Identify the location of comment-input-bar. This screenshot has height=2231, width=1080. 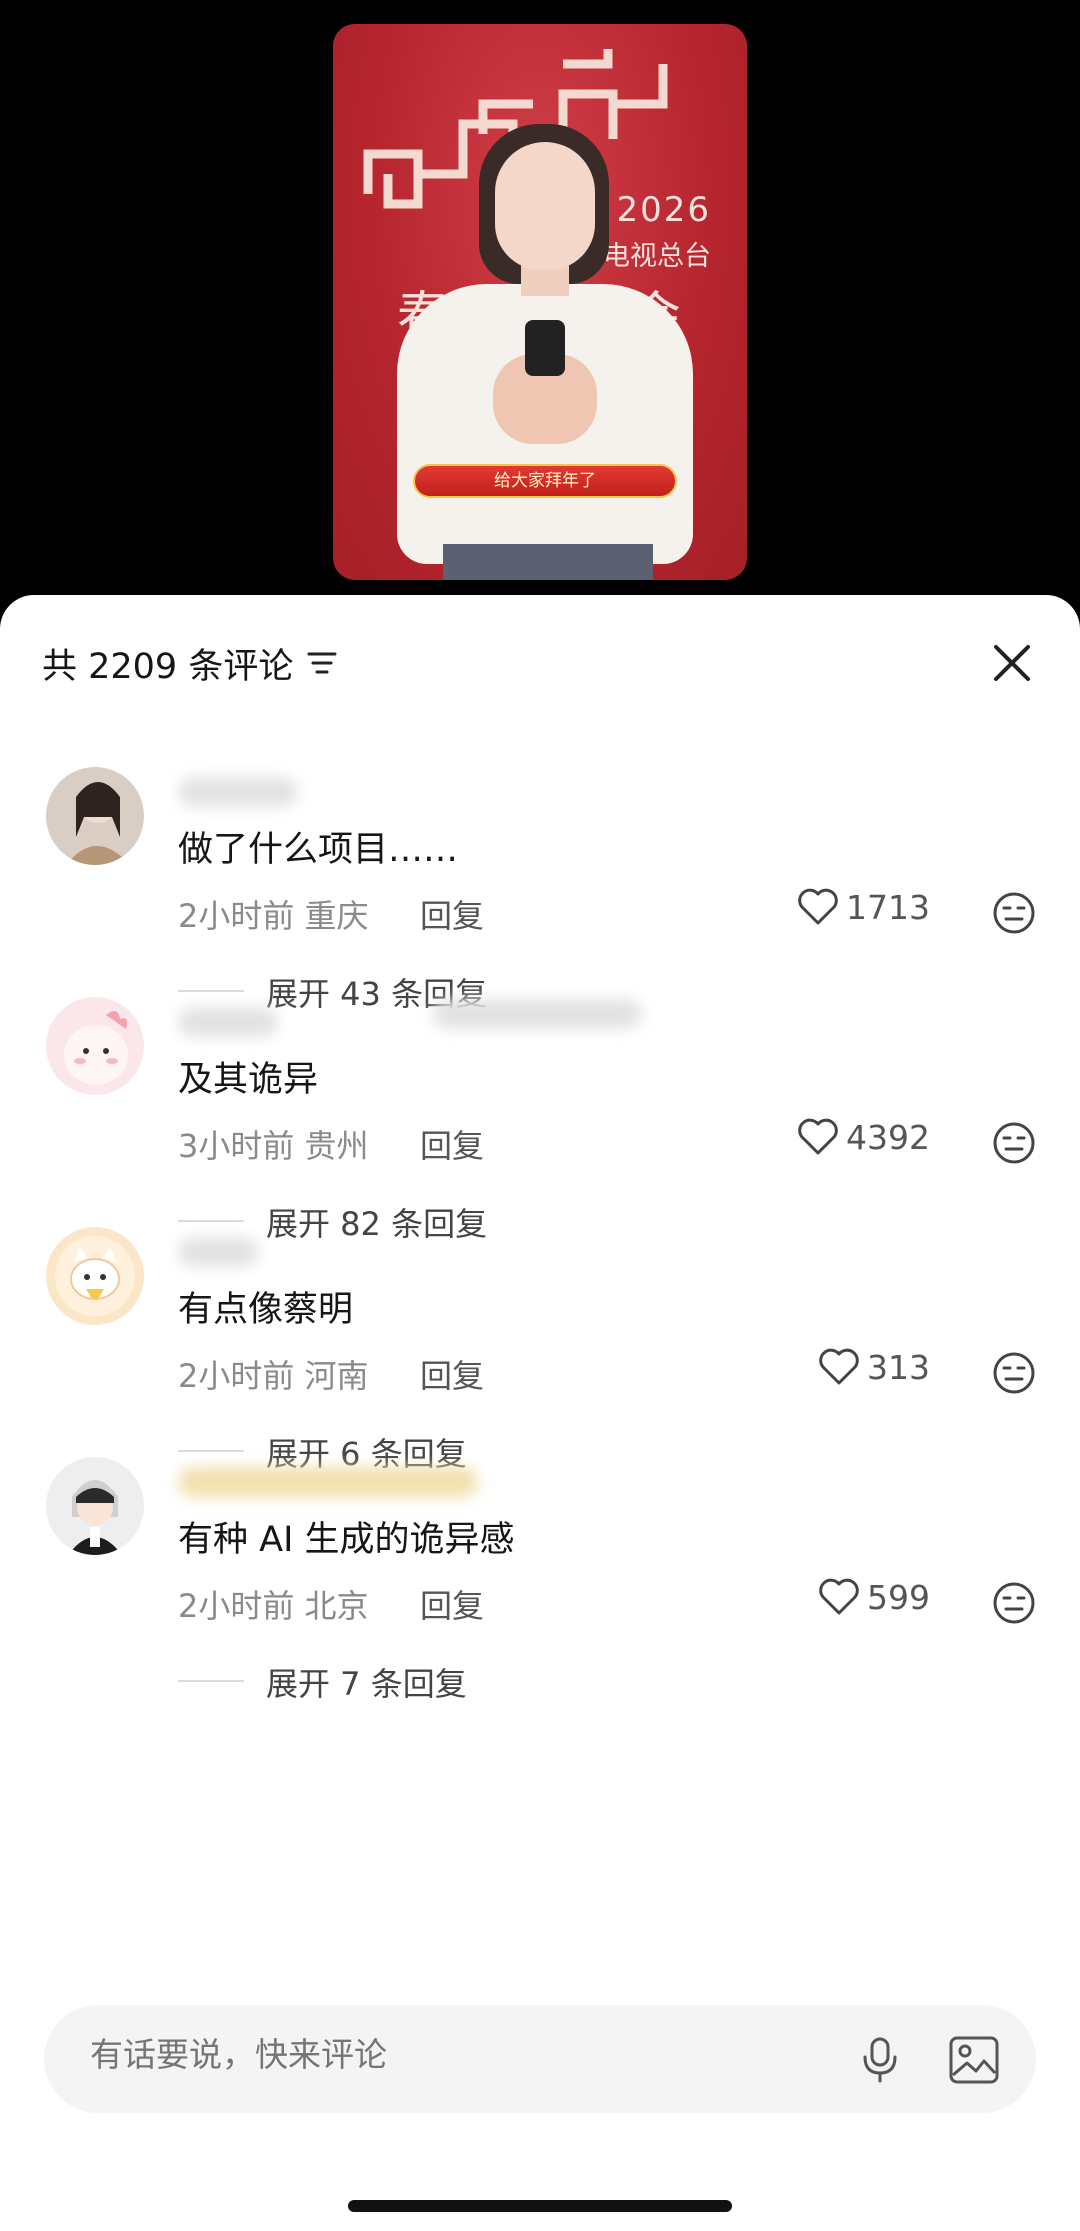
(540, 2059).